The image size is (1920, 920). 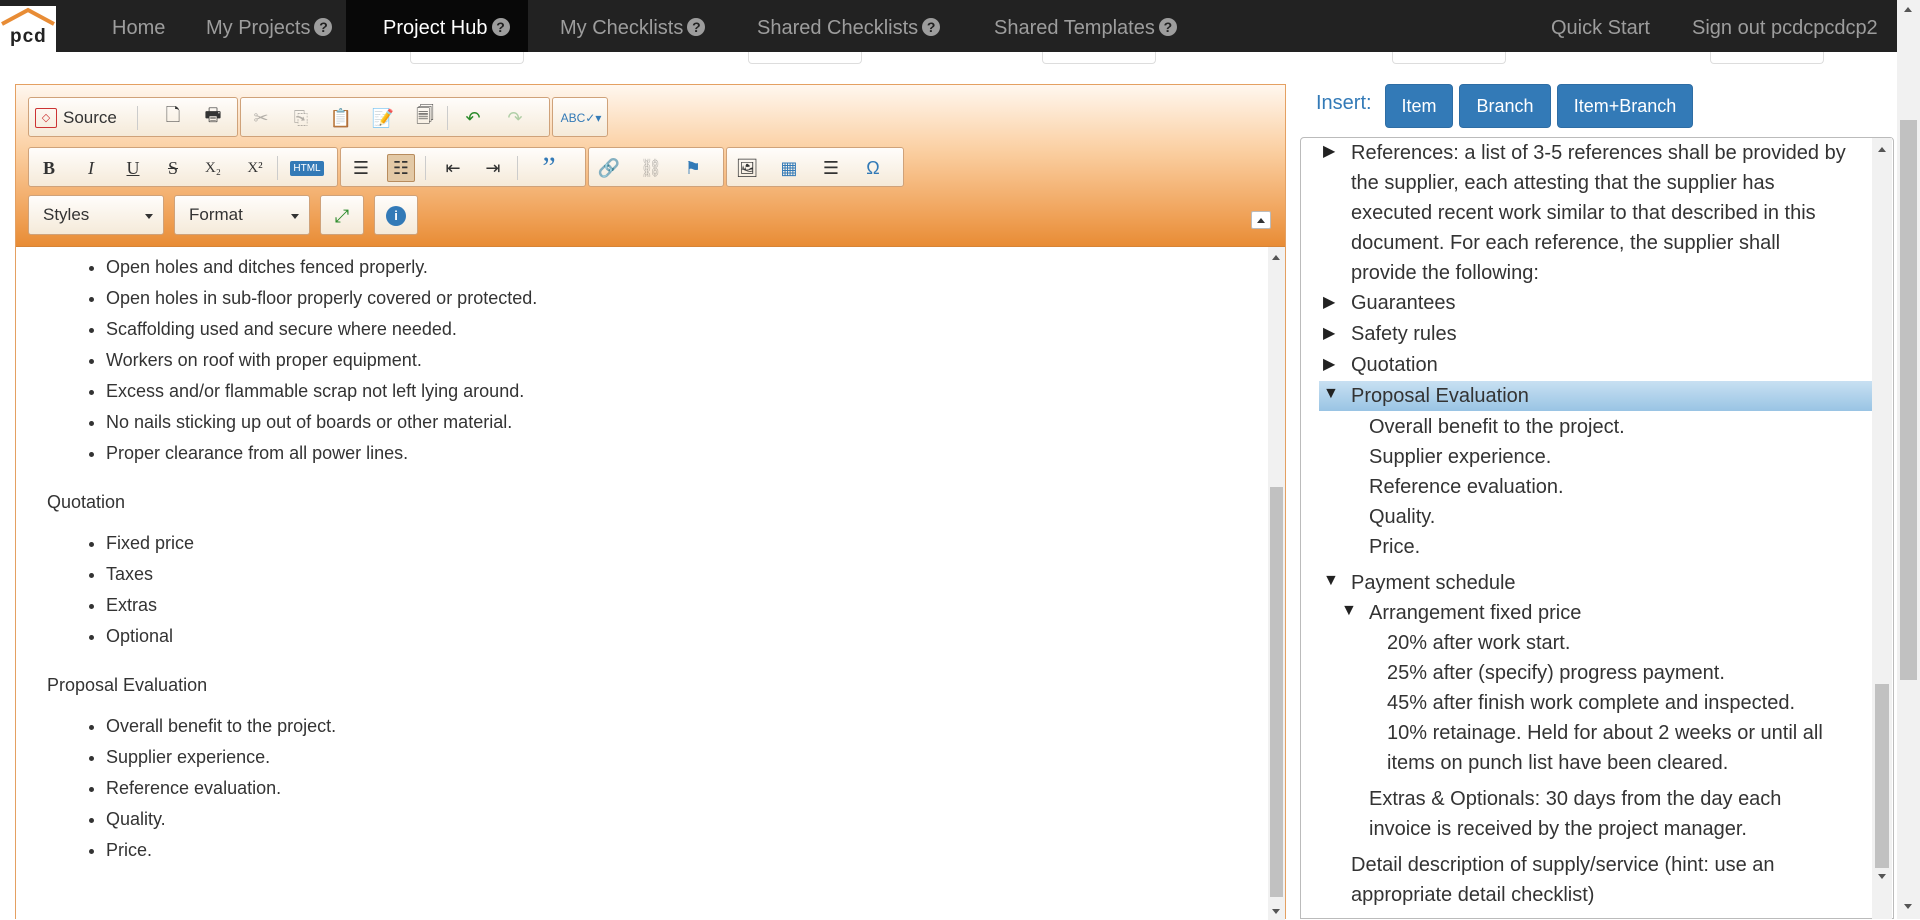 What do you see at coordinates (1404, 334) in the screenshot?
I see `tree-node-safety-rules: Safety rules` at bounding box center [1404, 334].